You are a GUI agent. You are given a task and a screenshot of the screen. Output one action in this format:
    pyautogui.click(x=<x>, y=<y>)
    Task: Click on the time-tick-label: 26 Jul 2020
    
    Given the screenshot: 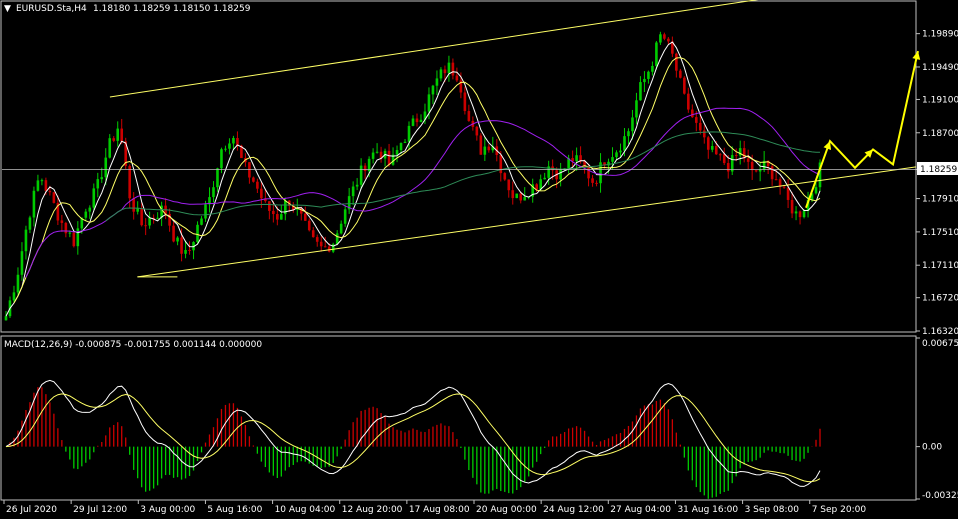 What is the action you would take?
    pyautogui.click(x=31, y=510)
    